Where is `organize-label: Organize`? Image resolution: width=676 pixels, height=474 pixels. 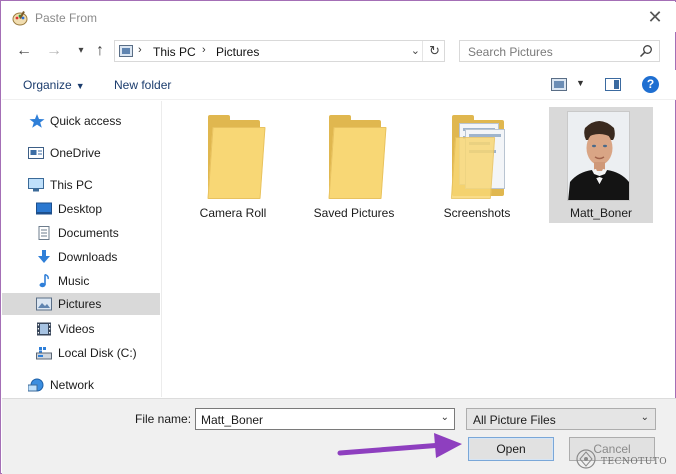 organize-label: Organize is located at coordinates (47, 85).